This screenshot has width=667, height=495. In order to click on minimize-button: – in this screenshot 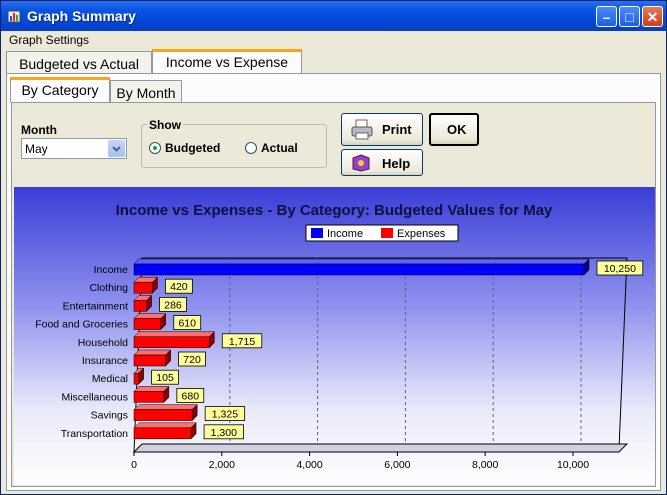, I will do `click(606, 16)`.